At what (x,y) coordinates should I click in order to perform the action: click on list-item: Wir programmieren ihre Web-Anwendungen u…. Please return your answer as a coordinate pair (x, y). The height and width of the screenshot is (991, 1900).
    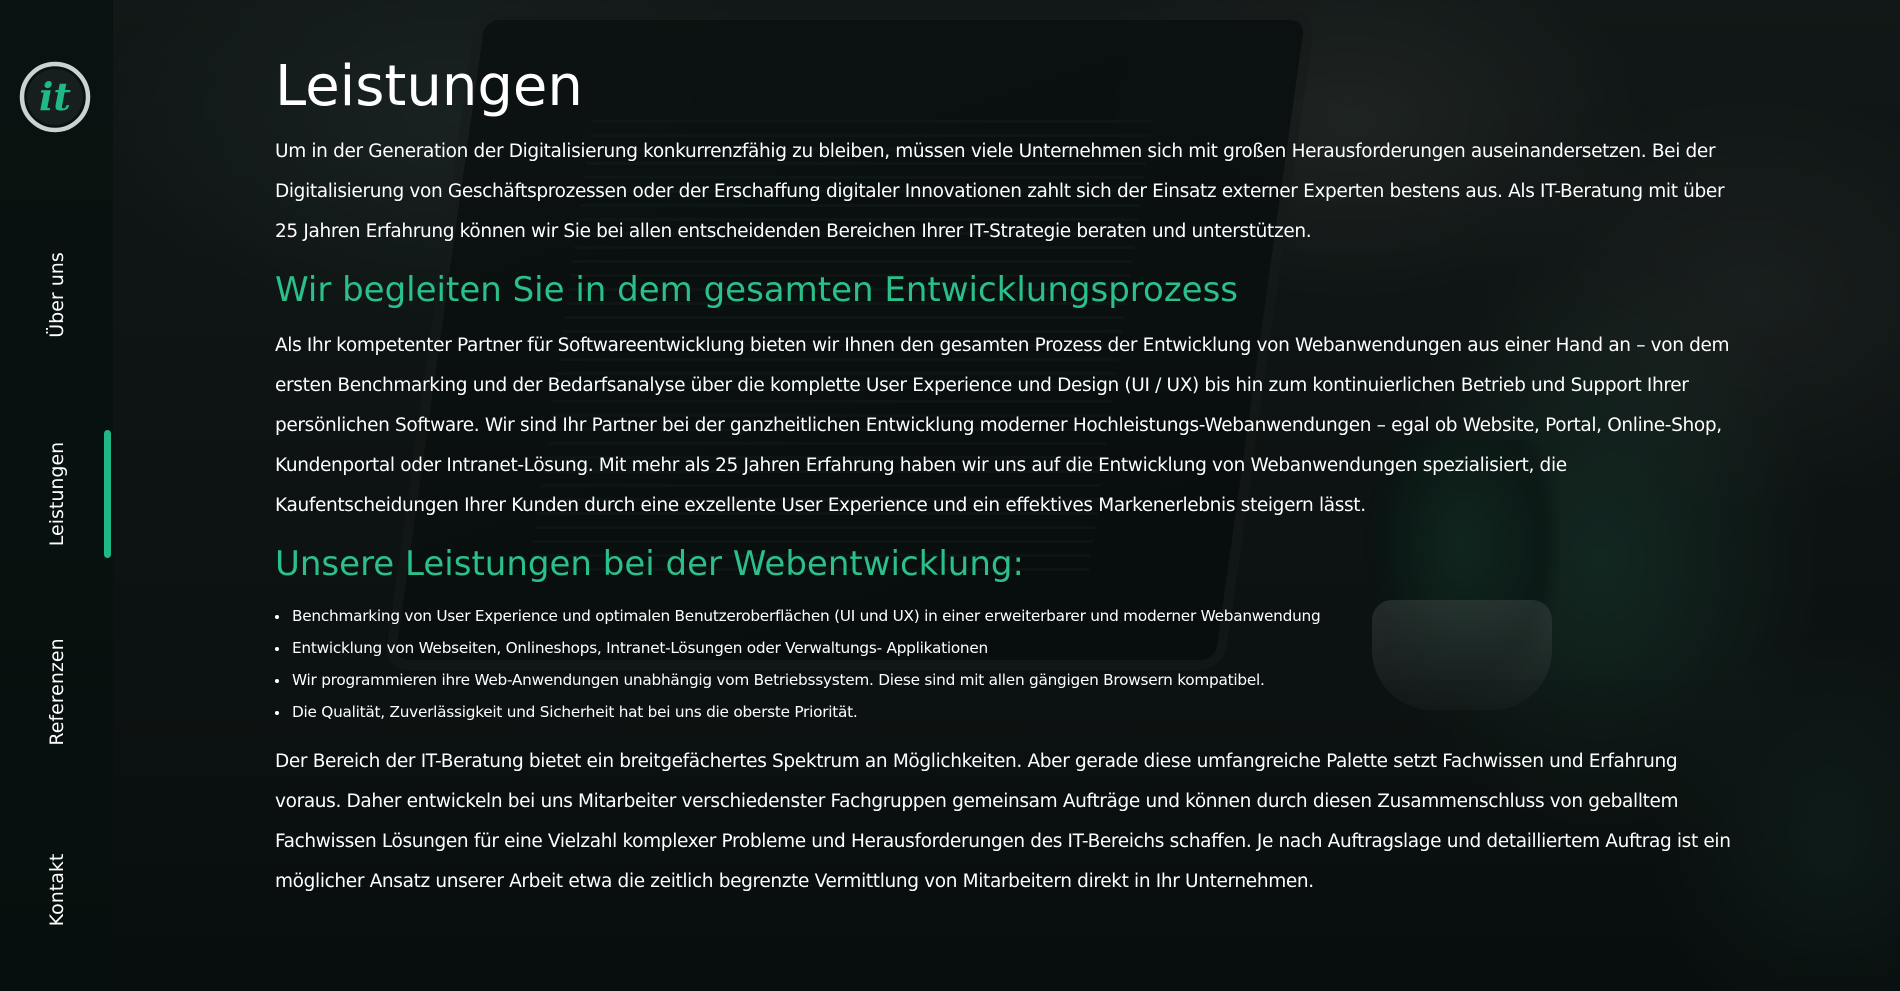
    Looking at the image, I should click on (1017, 680).